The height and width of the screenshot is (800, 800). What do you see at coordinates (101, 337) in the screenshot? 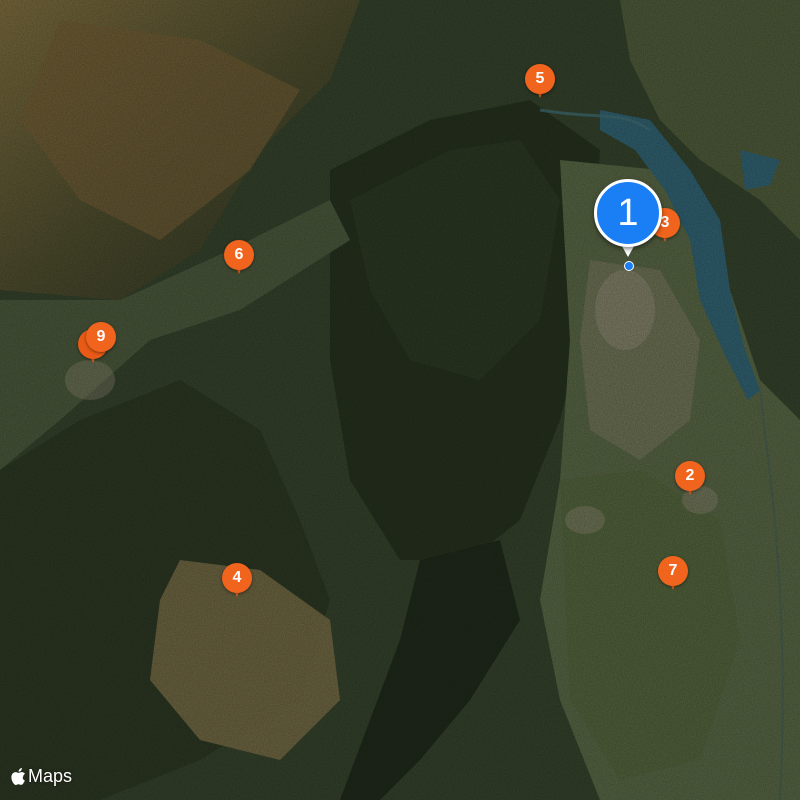
I see `marker-label: 9` at bounding box center [101, 337].